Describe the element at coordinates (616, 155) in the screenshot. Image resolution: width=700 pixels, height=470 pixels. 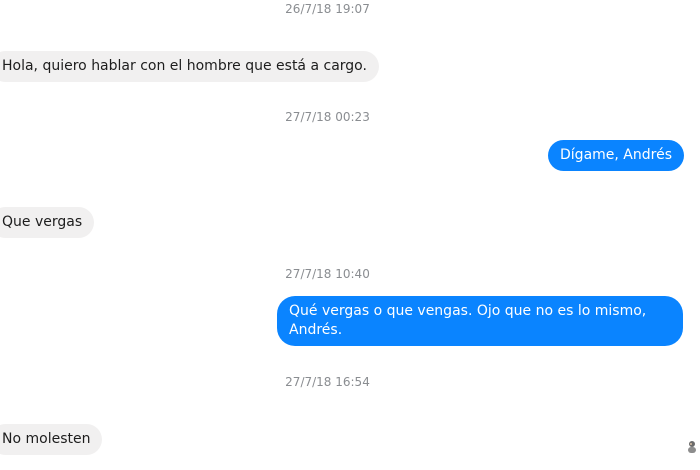
I see `outgoing-message: Dígame, Andrés` at that location.